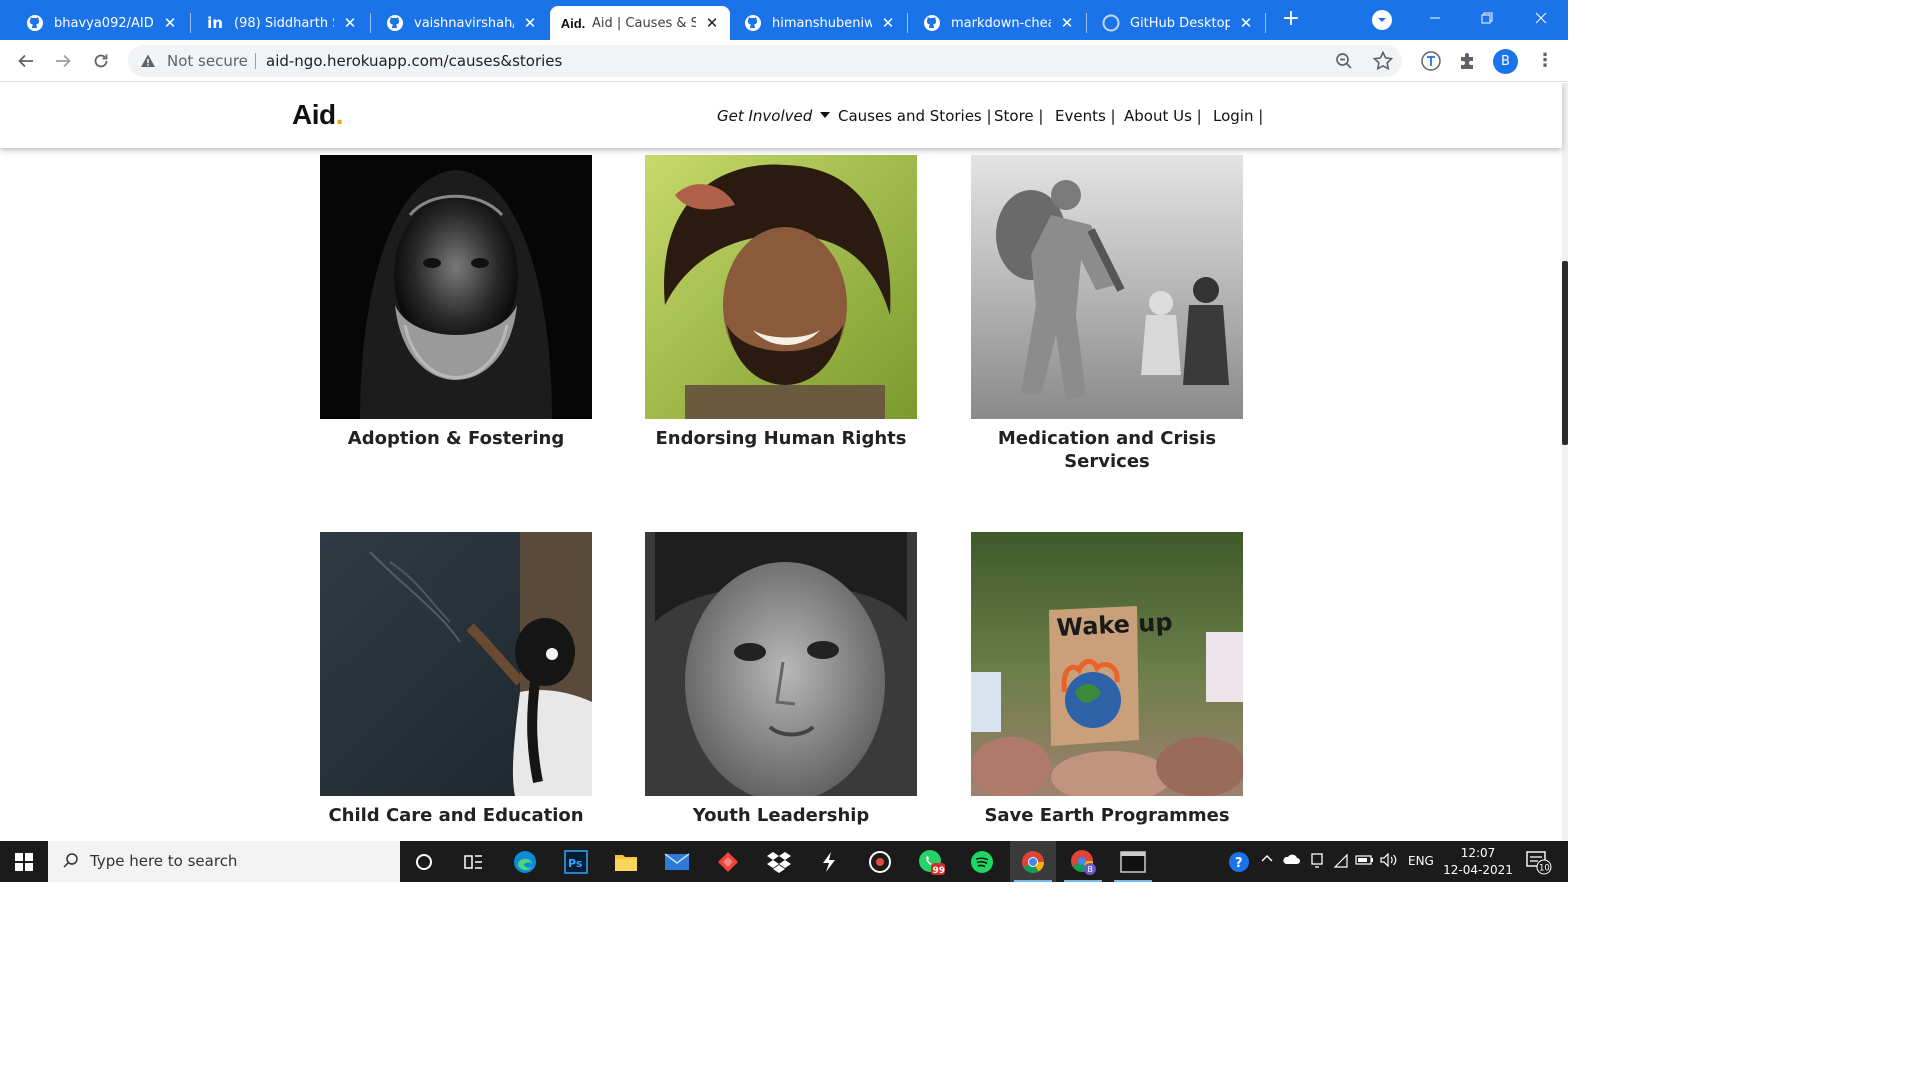 Image resolution: width=1920 pixels, height=1080 pixels. What do you see at coordinates (1565, 462) in the screenshot?
I see `scrollbar-track` at bounding box center [1565, 462].